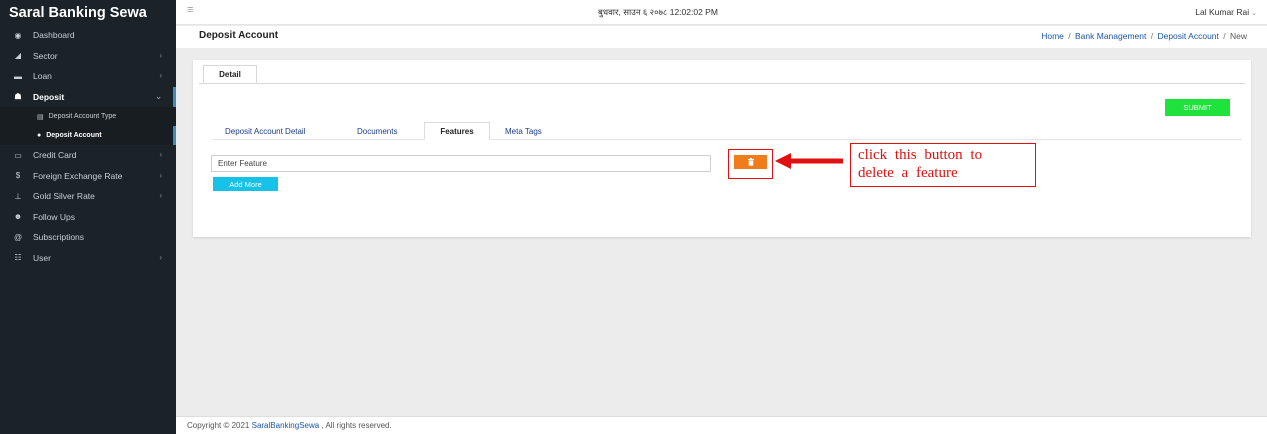 The height and width of the screenshot is (434, 1267). I want to click on sidebar-item-label: Dashboard, so click(54, 35).